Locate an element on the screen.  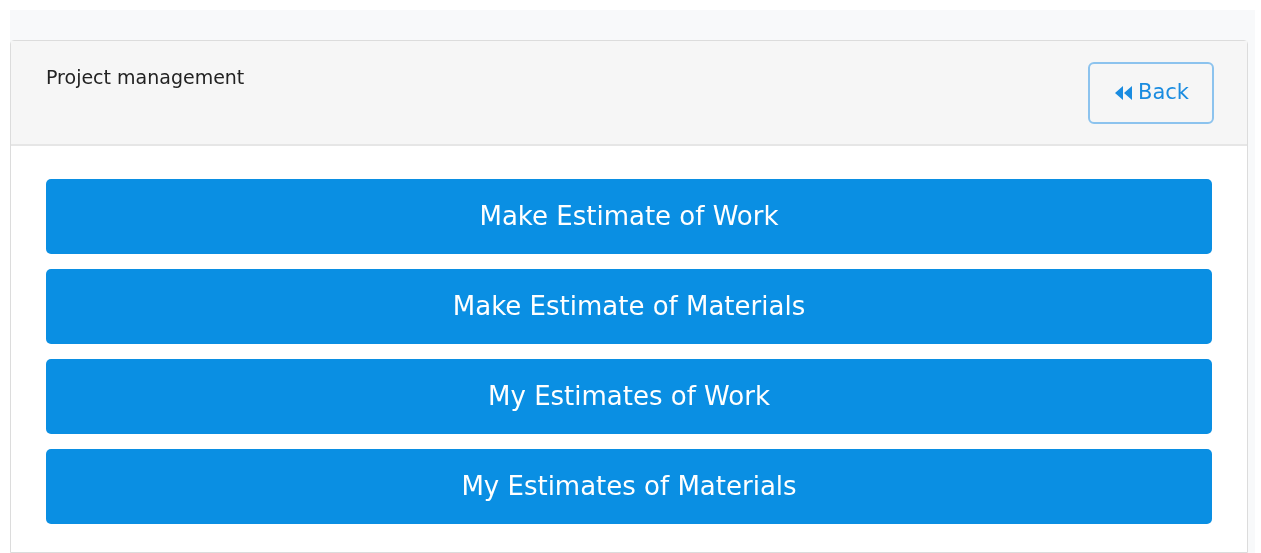
double-left-icon is located at coordinates (1124, 93).